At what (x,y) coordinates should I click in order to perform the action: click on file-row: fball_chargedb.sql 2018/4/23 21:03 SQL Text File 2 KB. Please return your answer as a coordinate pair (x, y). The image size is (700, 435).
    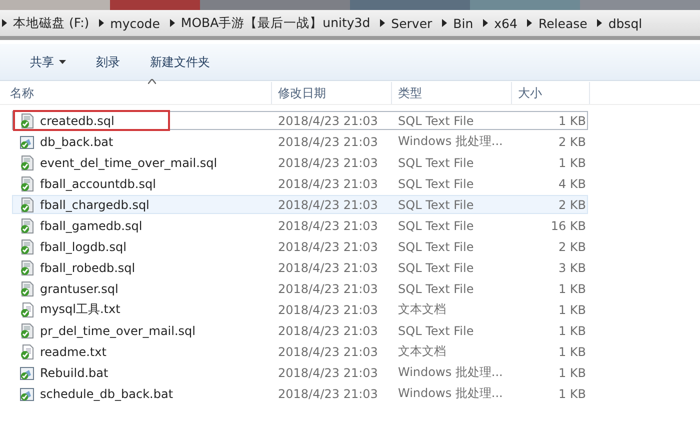
    Looking at the image, I should click on (300, 204).